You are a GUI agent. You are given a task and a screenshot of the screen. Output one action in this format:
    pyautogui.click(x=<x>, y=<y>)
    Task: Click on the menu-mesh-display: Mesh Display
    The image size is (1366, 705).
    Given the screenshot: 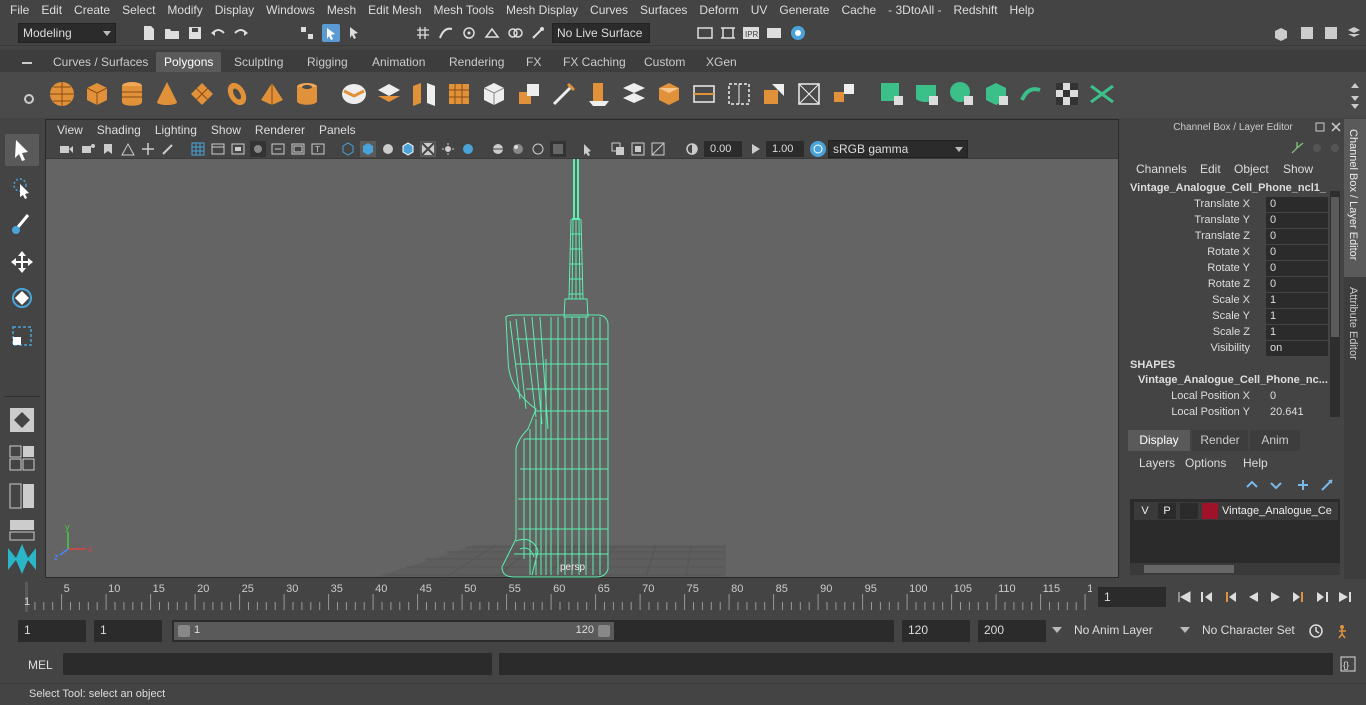 What is the action you would take?
    pyautogui.click(x=542, y=10)
    